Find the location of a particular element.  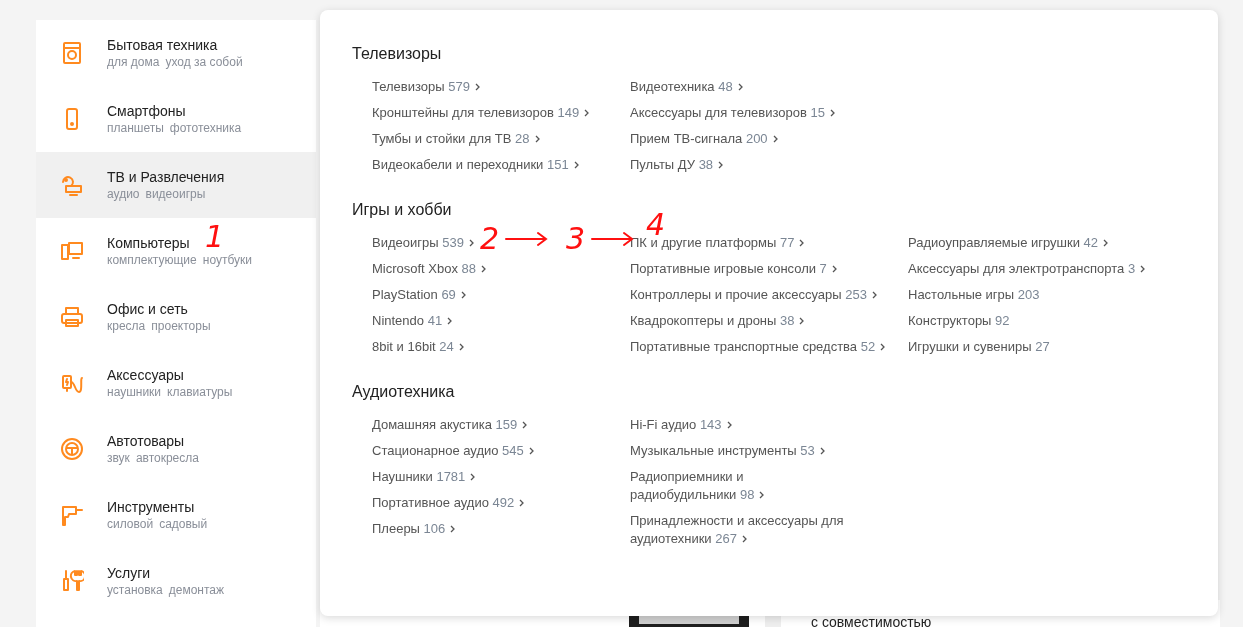

subcategory-link: Настольные игры 203 is located at coordinates (974, 295).